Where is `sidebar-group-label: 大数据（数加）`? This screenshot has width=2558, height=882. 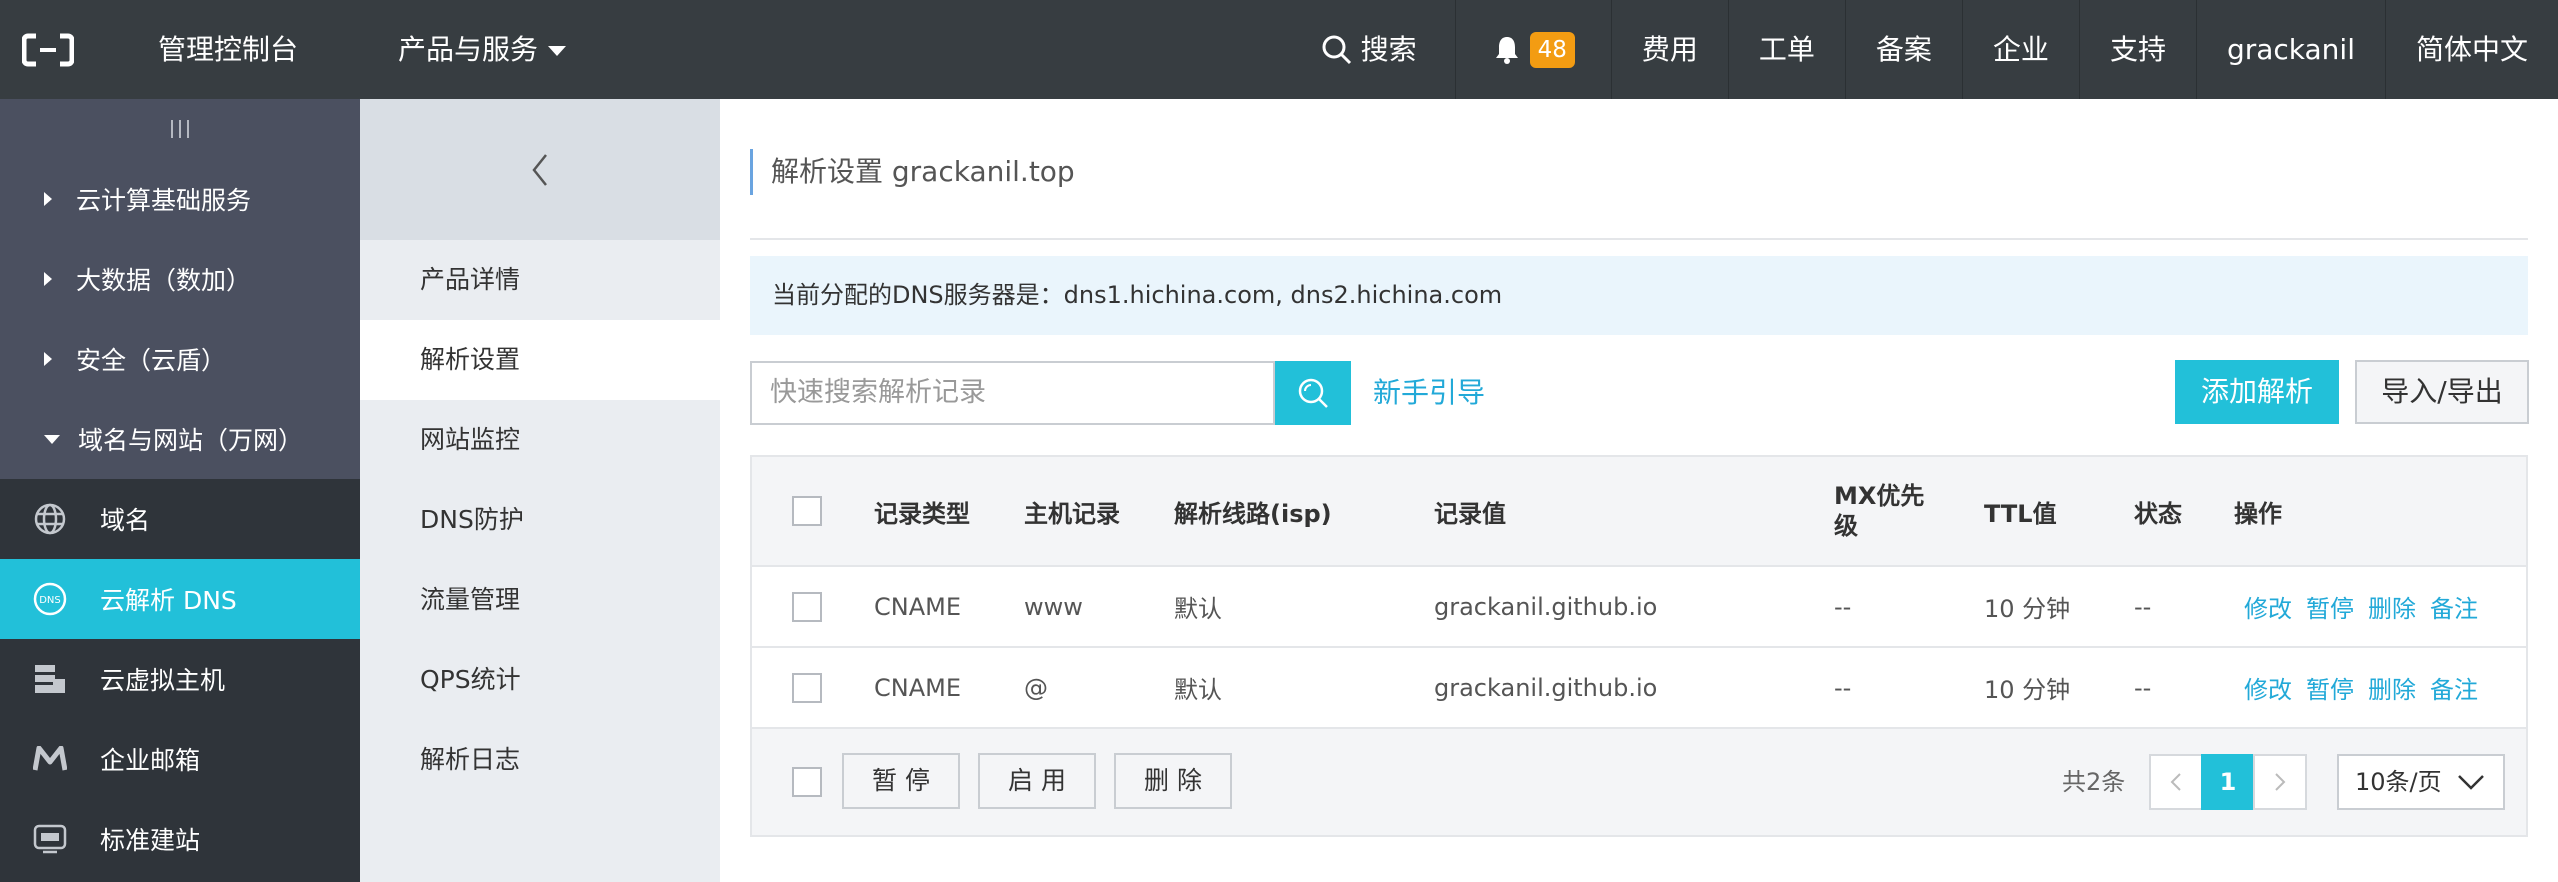 sidebar-group-label: 大数据（数加） is located at coordinates (164, 280).